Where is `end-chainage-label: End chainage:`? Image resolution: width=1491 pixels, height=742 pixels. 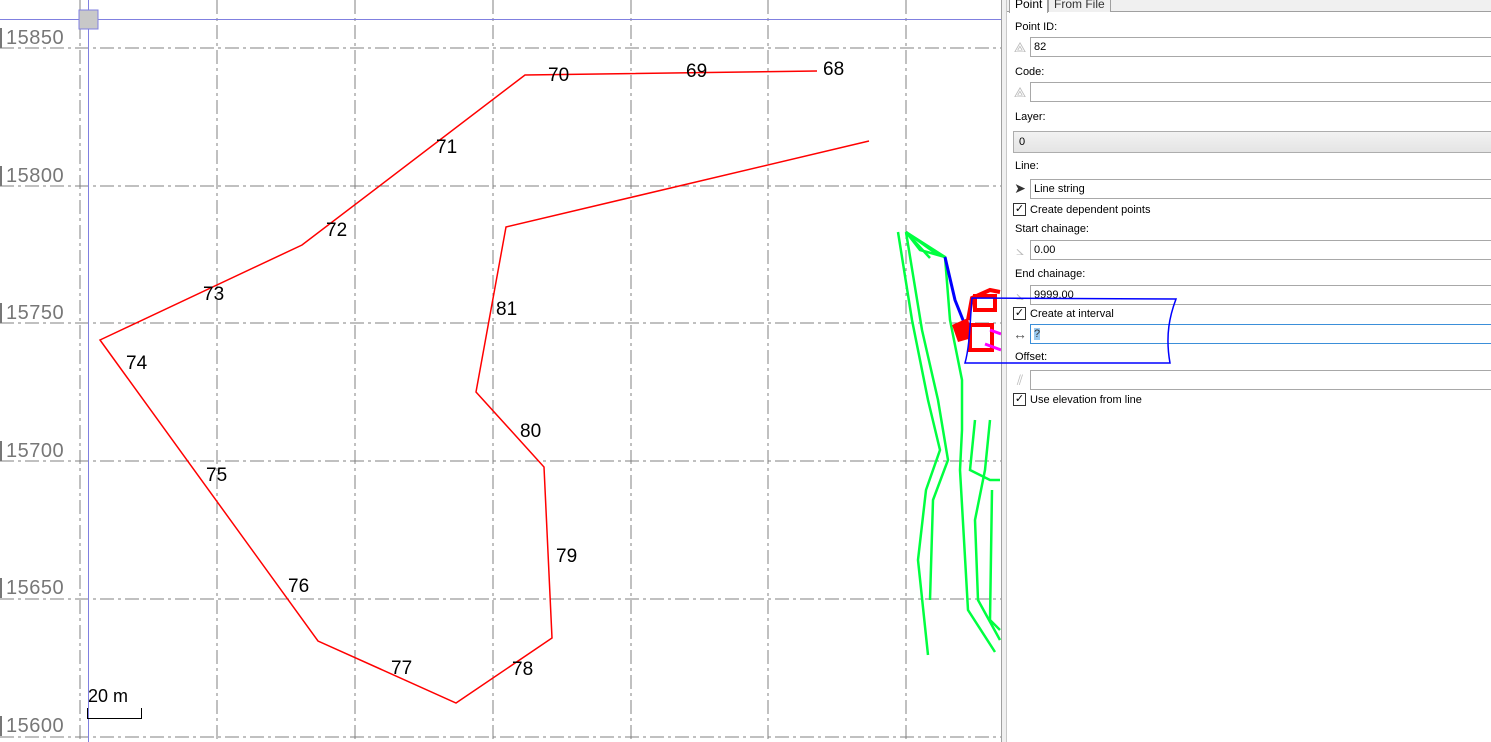 end-chainage-label: End chainage: is located at coordinates (1050, 274).